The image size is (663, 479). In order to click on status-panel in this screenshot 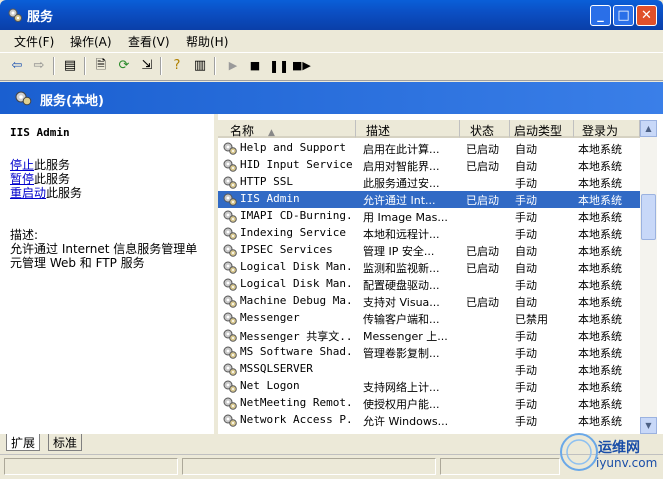, I will do `click(500, 466)`.